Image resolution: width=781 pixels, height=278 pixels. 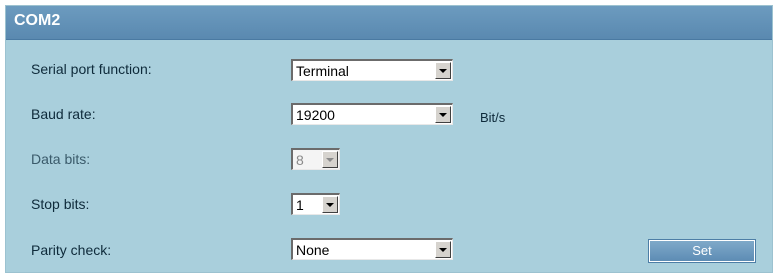 I want to click on panel-title: COM2, so click(x=37, y=20).